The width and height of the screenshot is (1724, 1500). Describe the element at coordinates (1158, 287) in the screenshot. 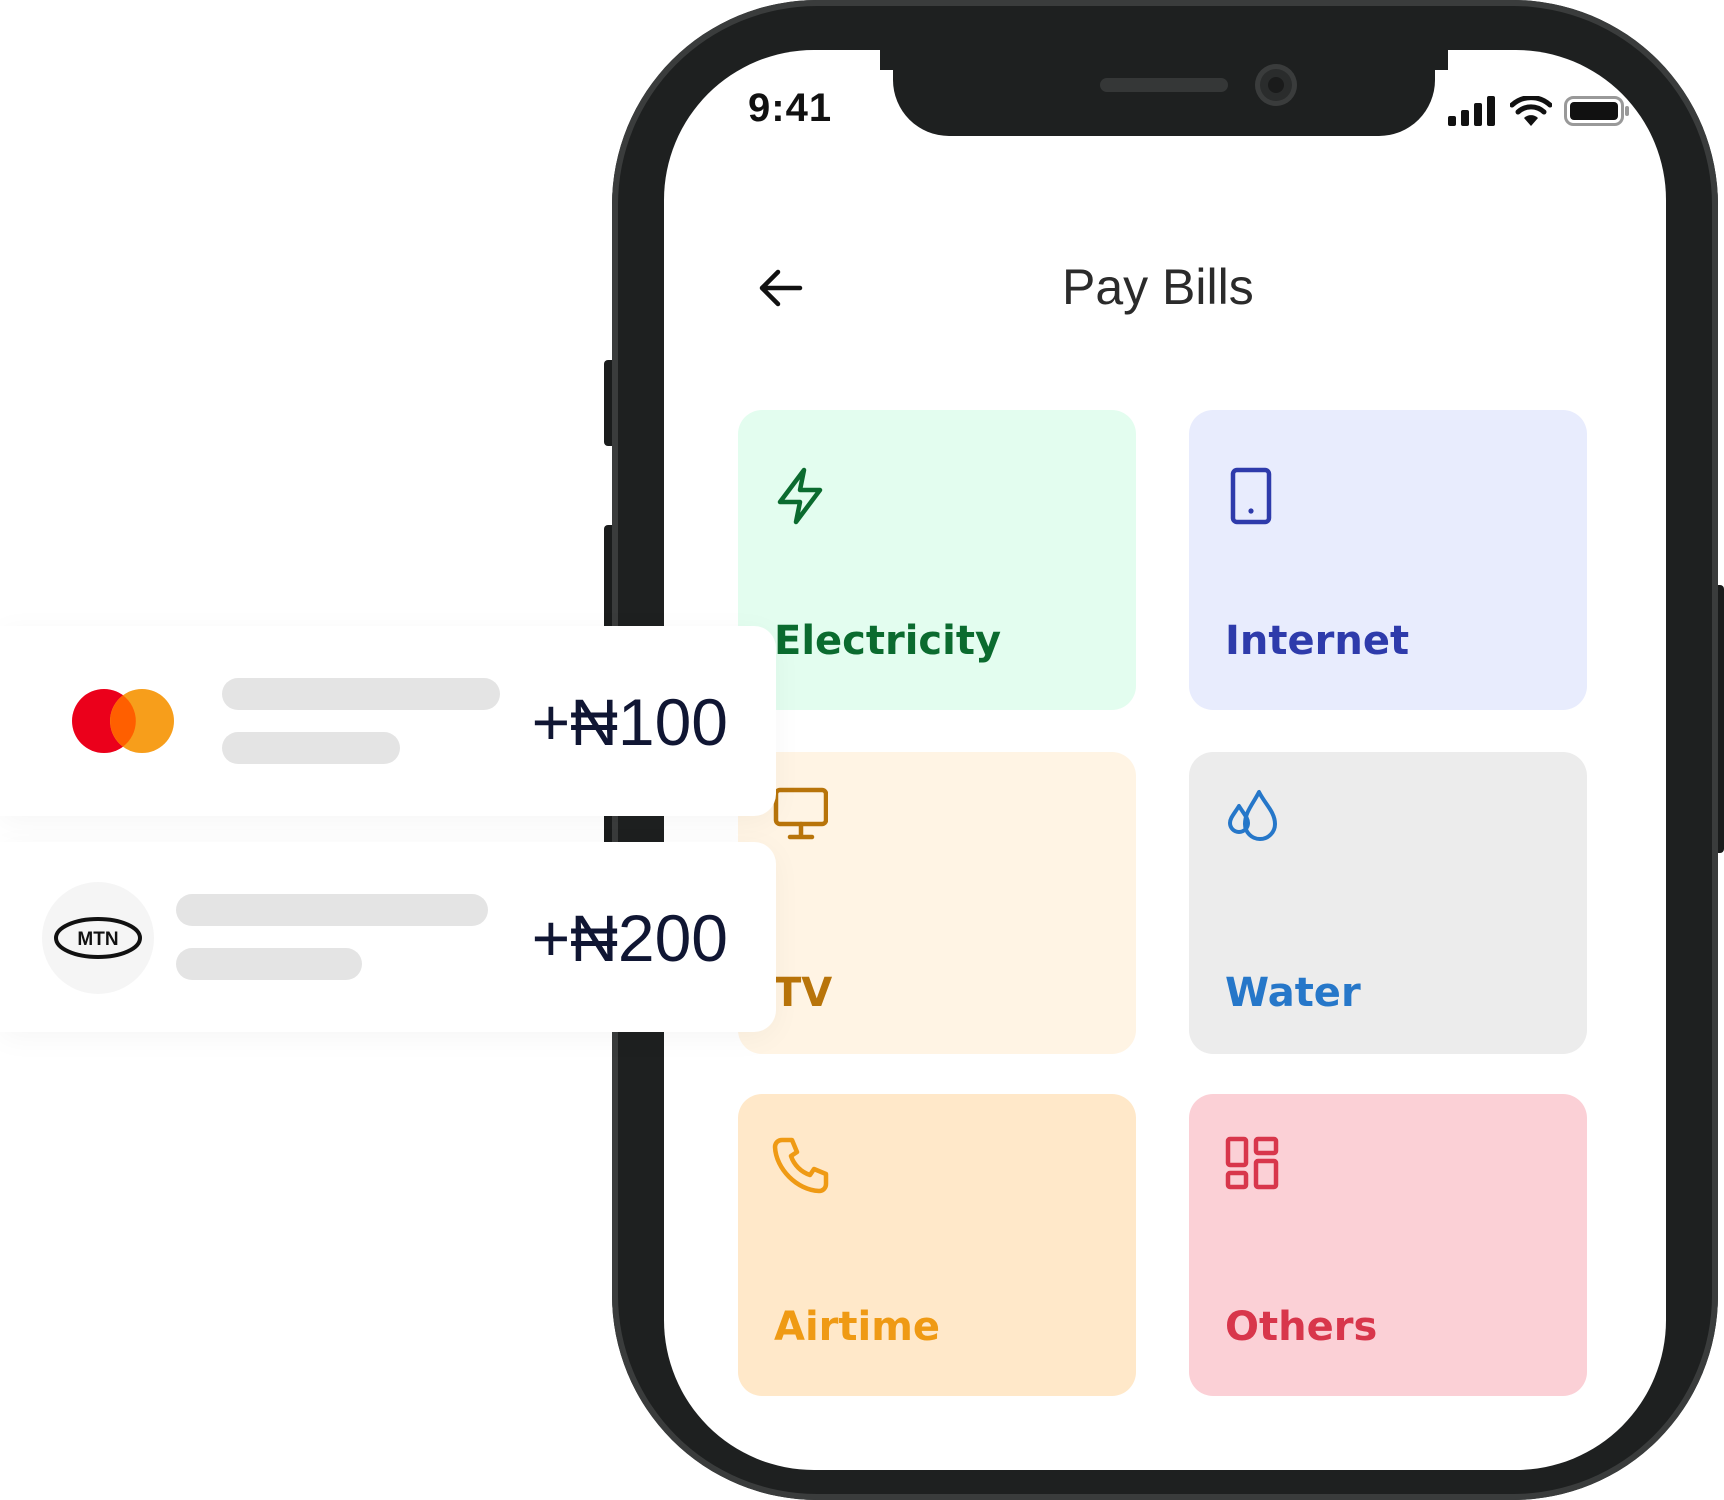

I see `page-title: Pay Bills` at that location.